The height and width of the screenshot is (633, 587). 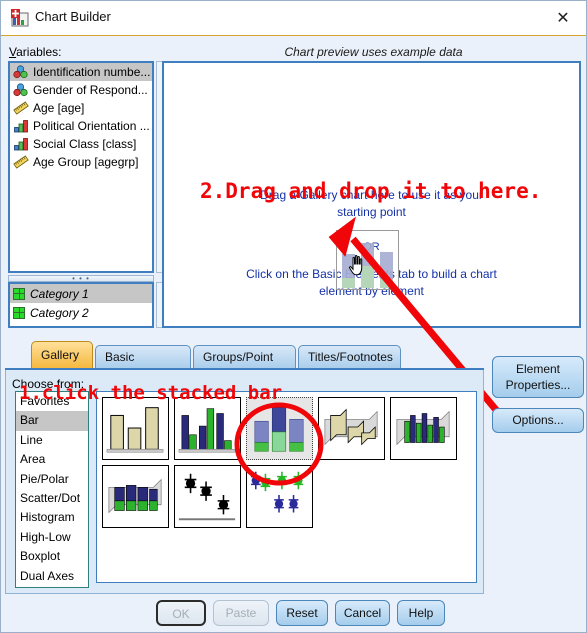 What do you see at coordinates (59, 312) in the screenshot?
I see `category-label: Category 2` at bounding box center [59, 312].